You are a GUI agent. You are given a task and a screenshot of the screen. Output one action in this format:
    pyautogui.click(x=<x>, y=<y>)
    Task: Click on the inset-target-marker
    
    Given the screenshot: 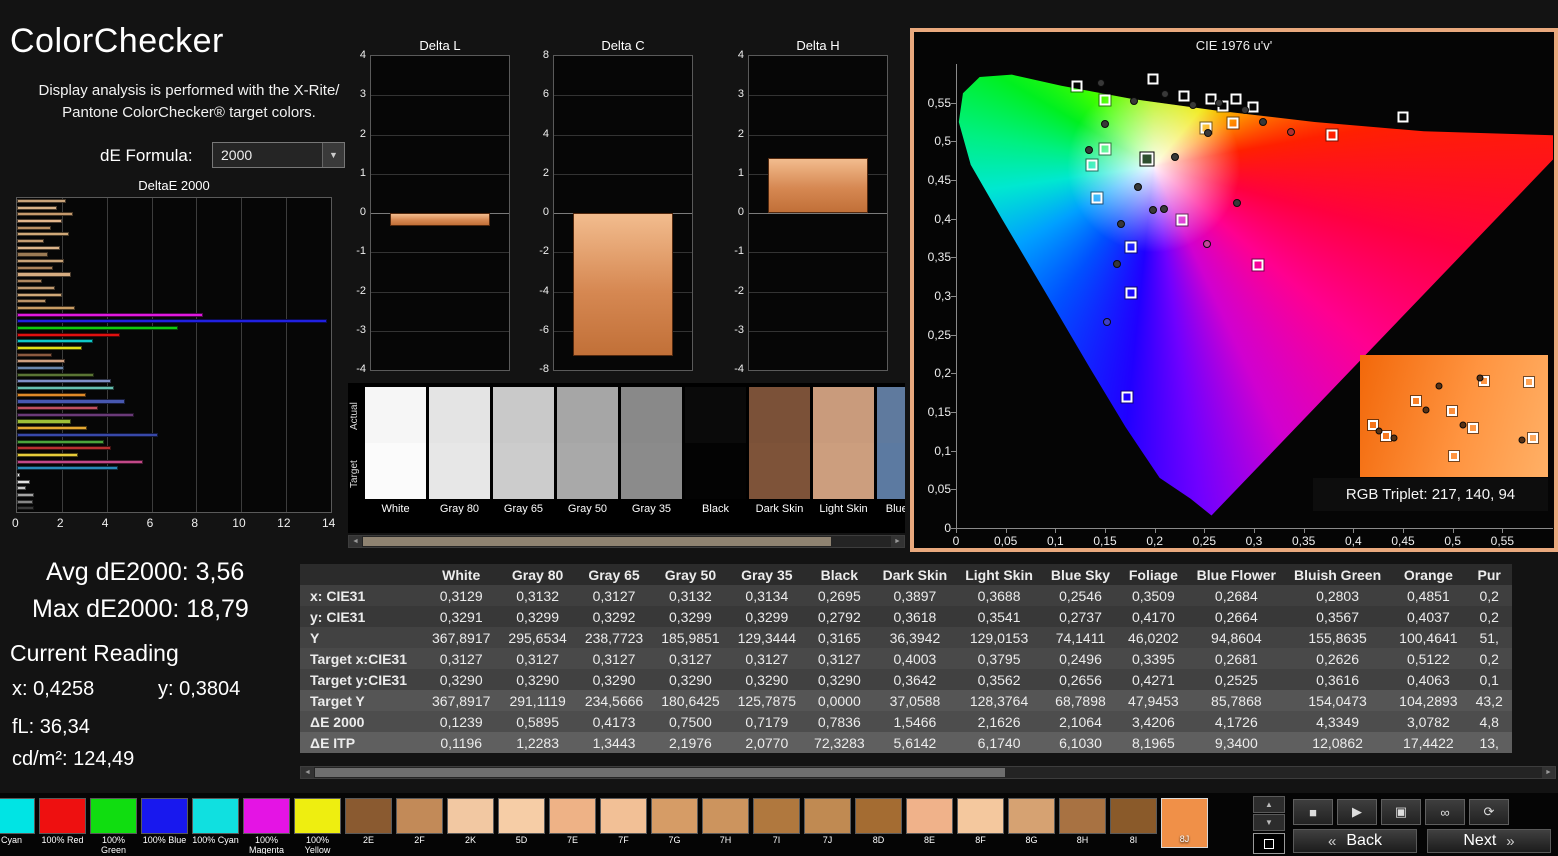 What is the action you would take?
    pyautogui.click(x=1472, y=428)
    